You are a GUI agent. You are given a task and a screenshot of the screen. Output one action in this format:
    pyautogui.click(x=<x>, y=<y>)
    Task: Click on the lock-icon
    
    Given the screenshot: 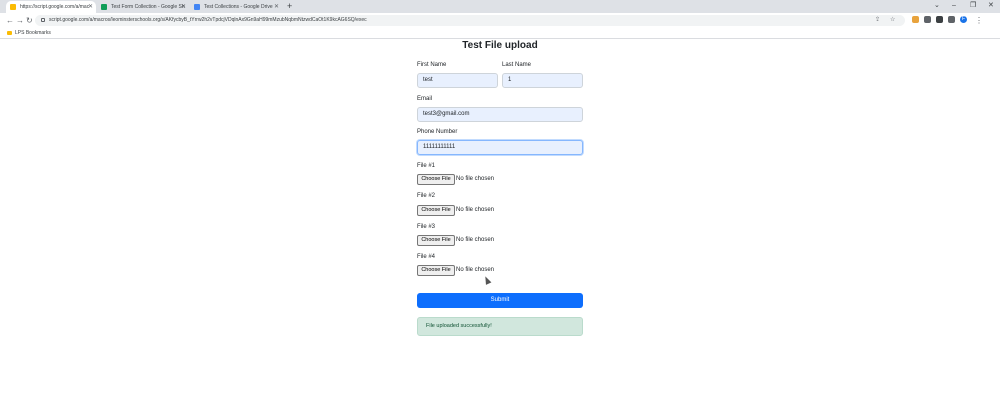 What is the action you would take?
    pyautogui.click(x=43, y=20)
    